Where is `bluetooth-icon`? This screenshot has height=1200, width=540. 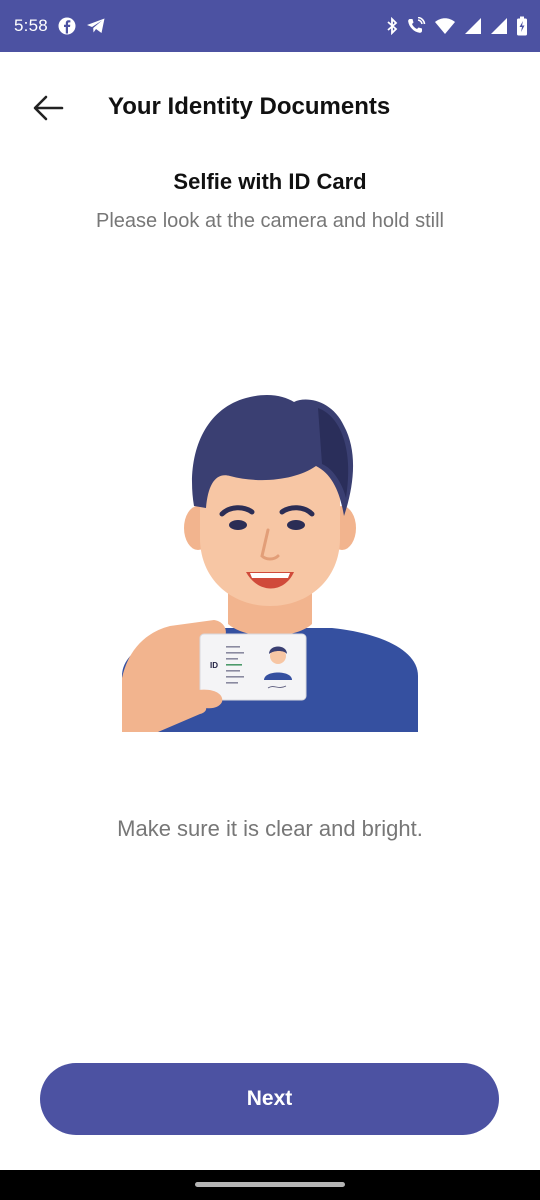
bluetooth-icon is located at coordinates (392, 26).